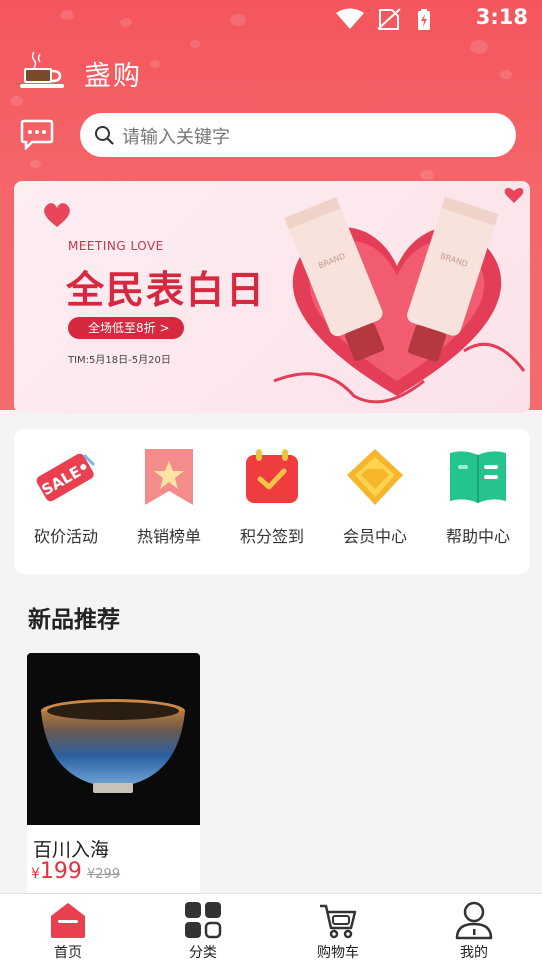 This screenshot has width=542, height=969. Describe the element at coordinates (271, 931) in the screenshot. I see `bottom-nav: 首页 分类 购物车 我的` at that location.